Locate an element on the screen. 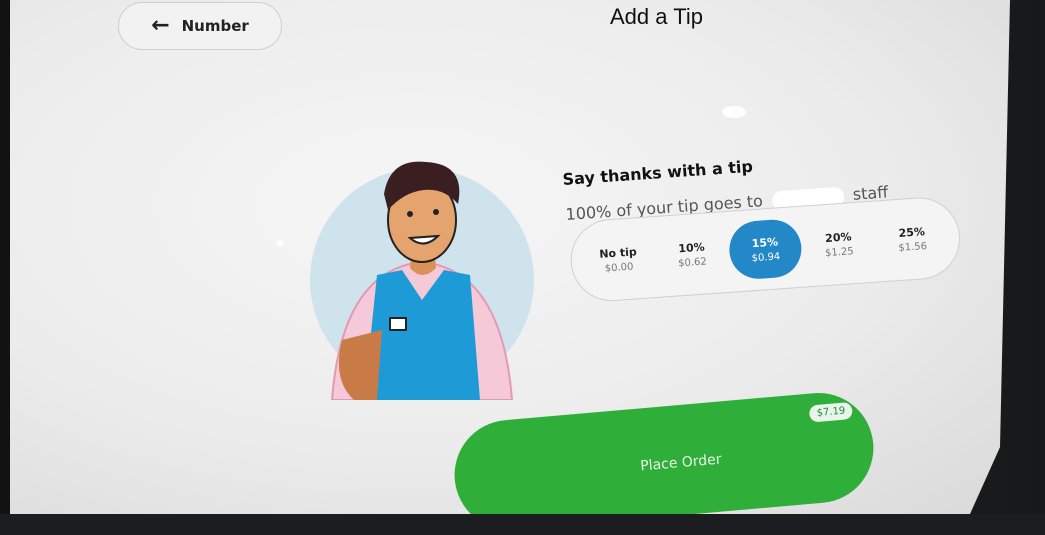  back-button: ← Number is located at coordinates (200, 26).